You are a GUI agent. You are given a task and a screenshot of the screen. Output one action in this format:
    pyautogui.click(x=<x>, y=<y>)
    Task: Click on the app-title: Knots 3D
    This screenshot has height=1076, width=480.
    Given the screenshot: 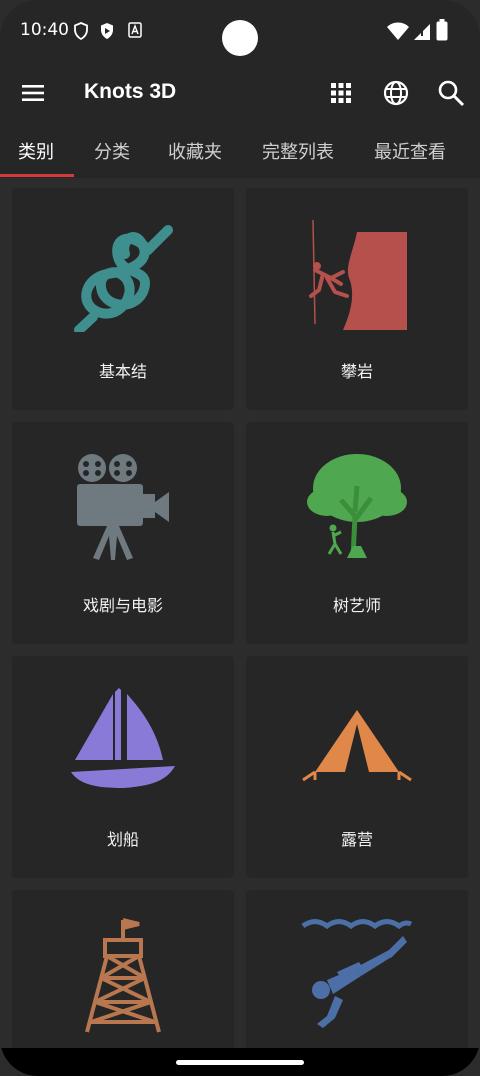 What is the action you would take?
    pyautogui.click(x=130, y=91)
    